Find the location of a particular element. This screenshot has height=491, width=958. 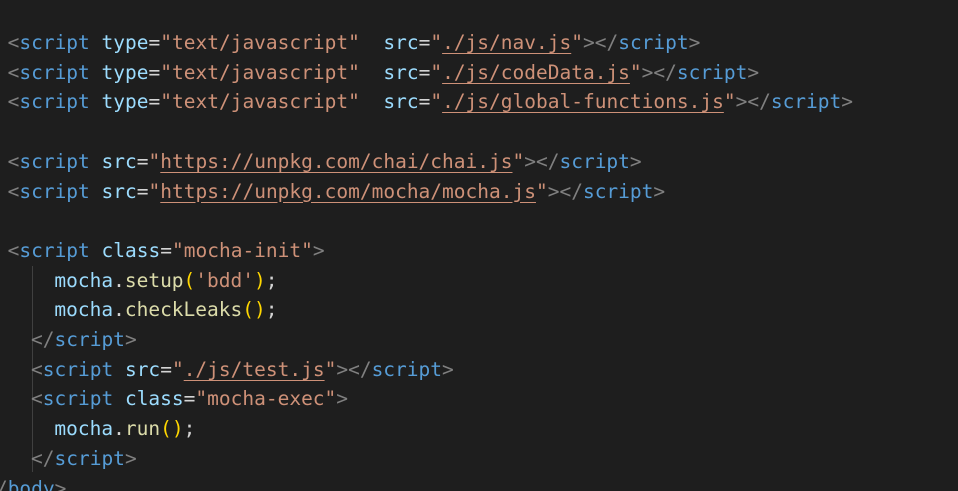

link-text: ./js/test.js is located at coordinates (254, 369).